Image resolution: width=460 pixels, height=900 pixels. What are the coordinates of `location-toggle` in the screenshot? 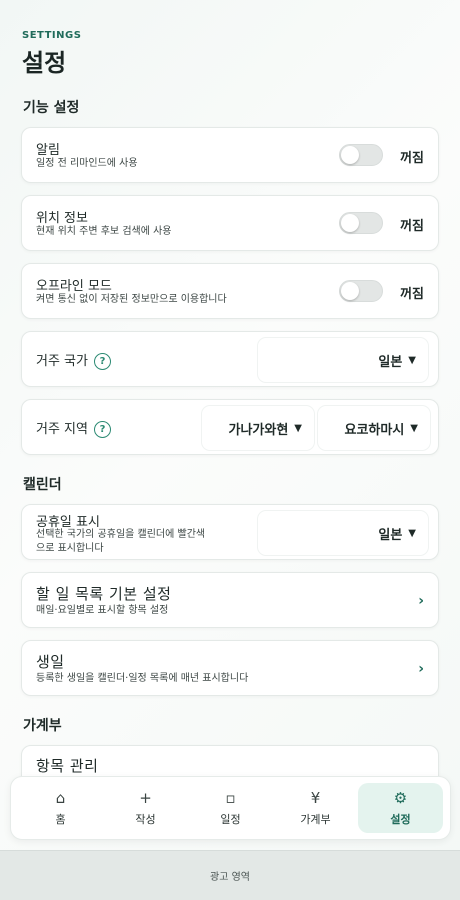 It's located at (361, 223).